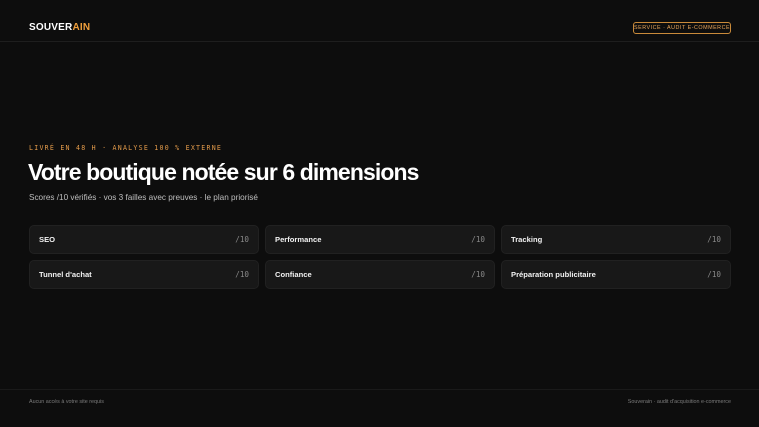 This screenshot has height=427, width=759. I want to click on dimension-card-seo: SEO /10, so click(144, 239).